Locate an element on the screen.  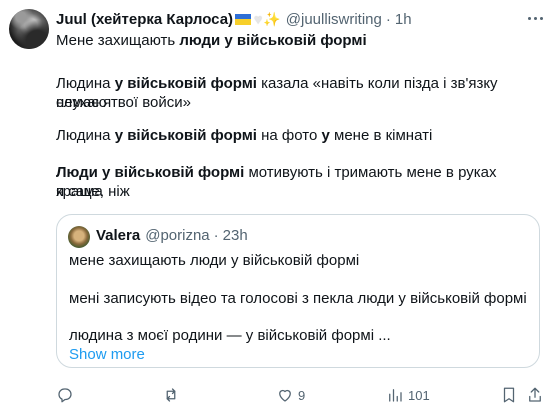
author-avatar is located at coordinates (29, 29).